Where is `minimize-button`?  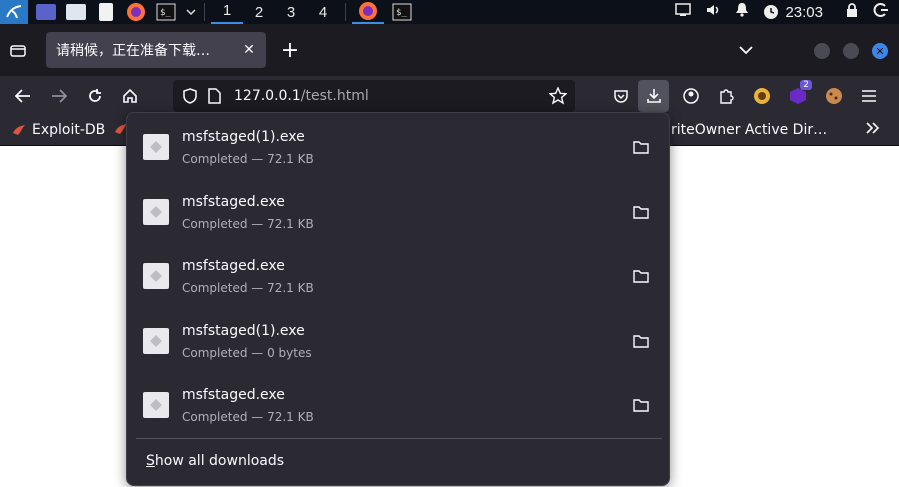 minimize-button is located at coordinates (822, 51).